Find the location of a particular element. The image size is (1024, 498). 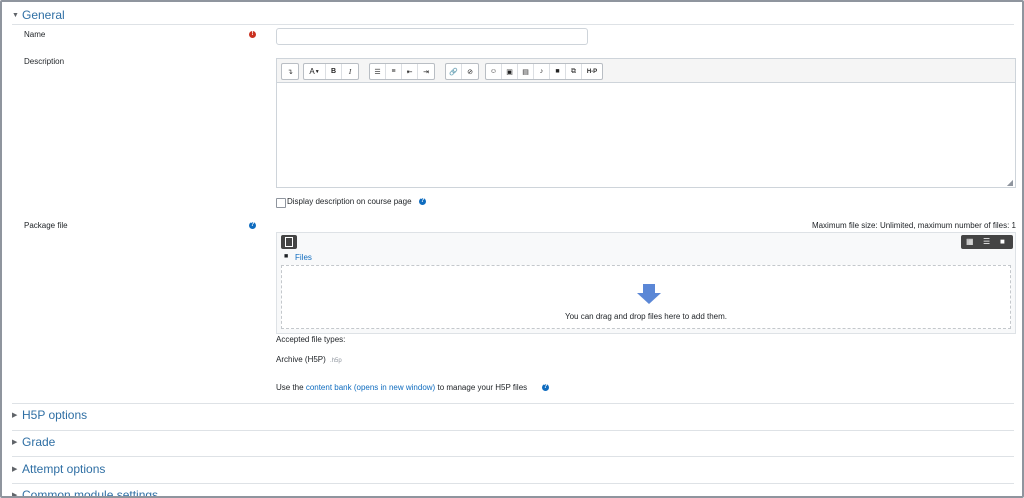

section-h5p-options-header: ▶ H5P options is located at coordinates (49, 415).